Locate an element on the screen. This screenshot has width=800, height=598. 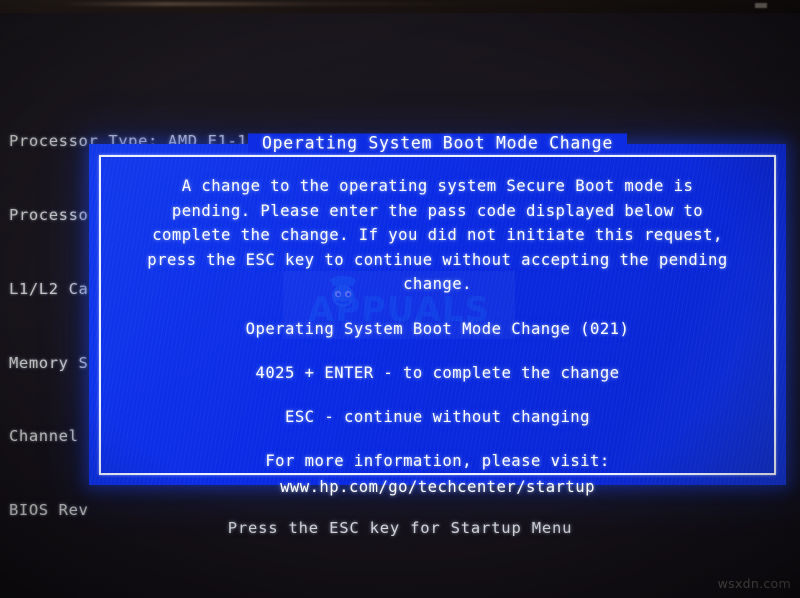
bezel-glint is located at coordinates (270, 4).